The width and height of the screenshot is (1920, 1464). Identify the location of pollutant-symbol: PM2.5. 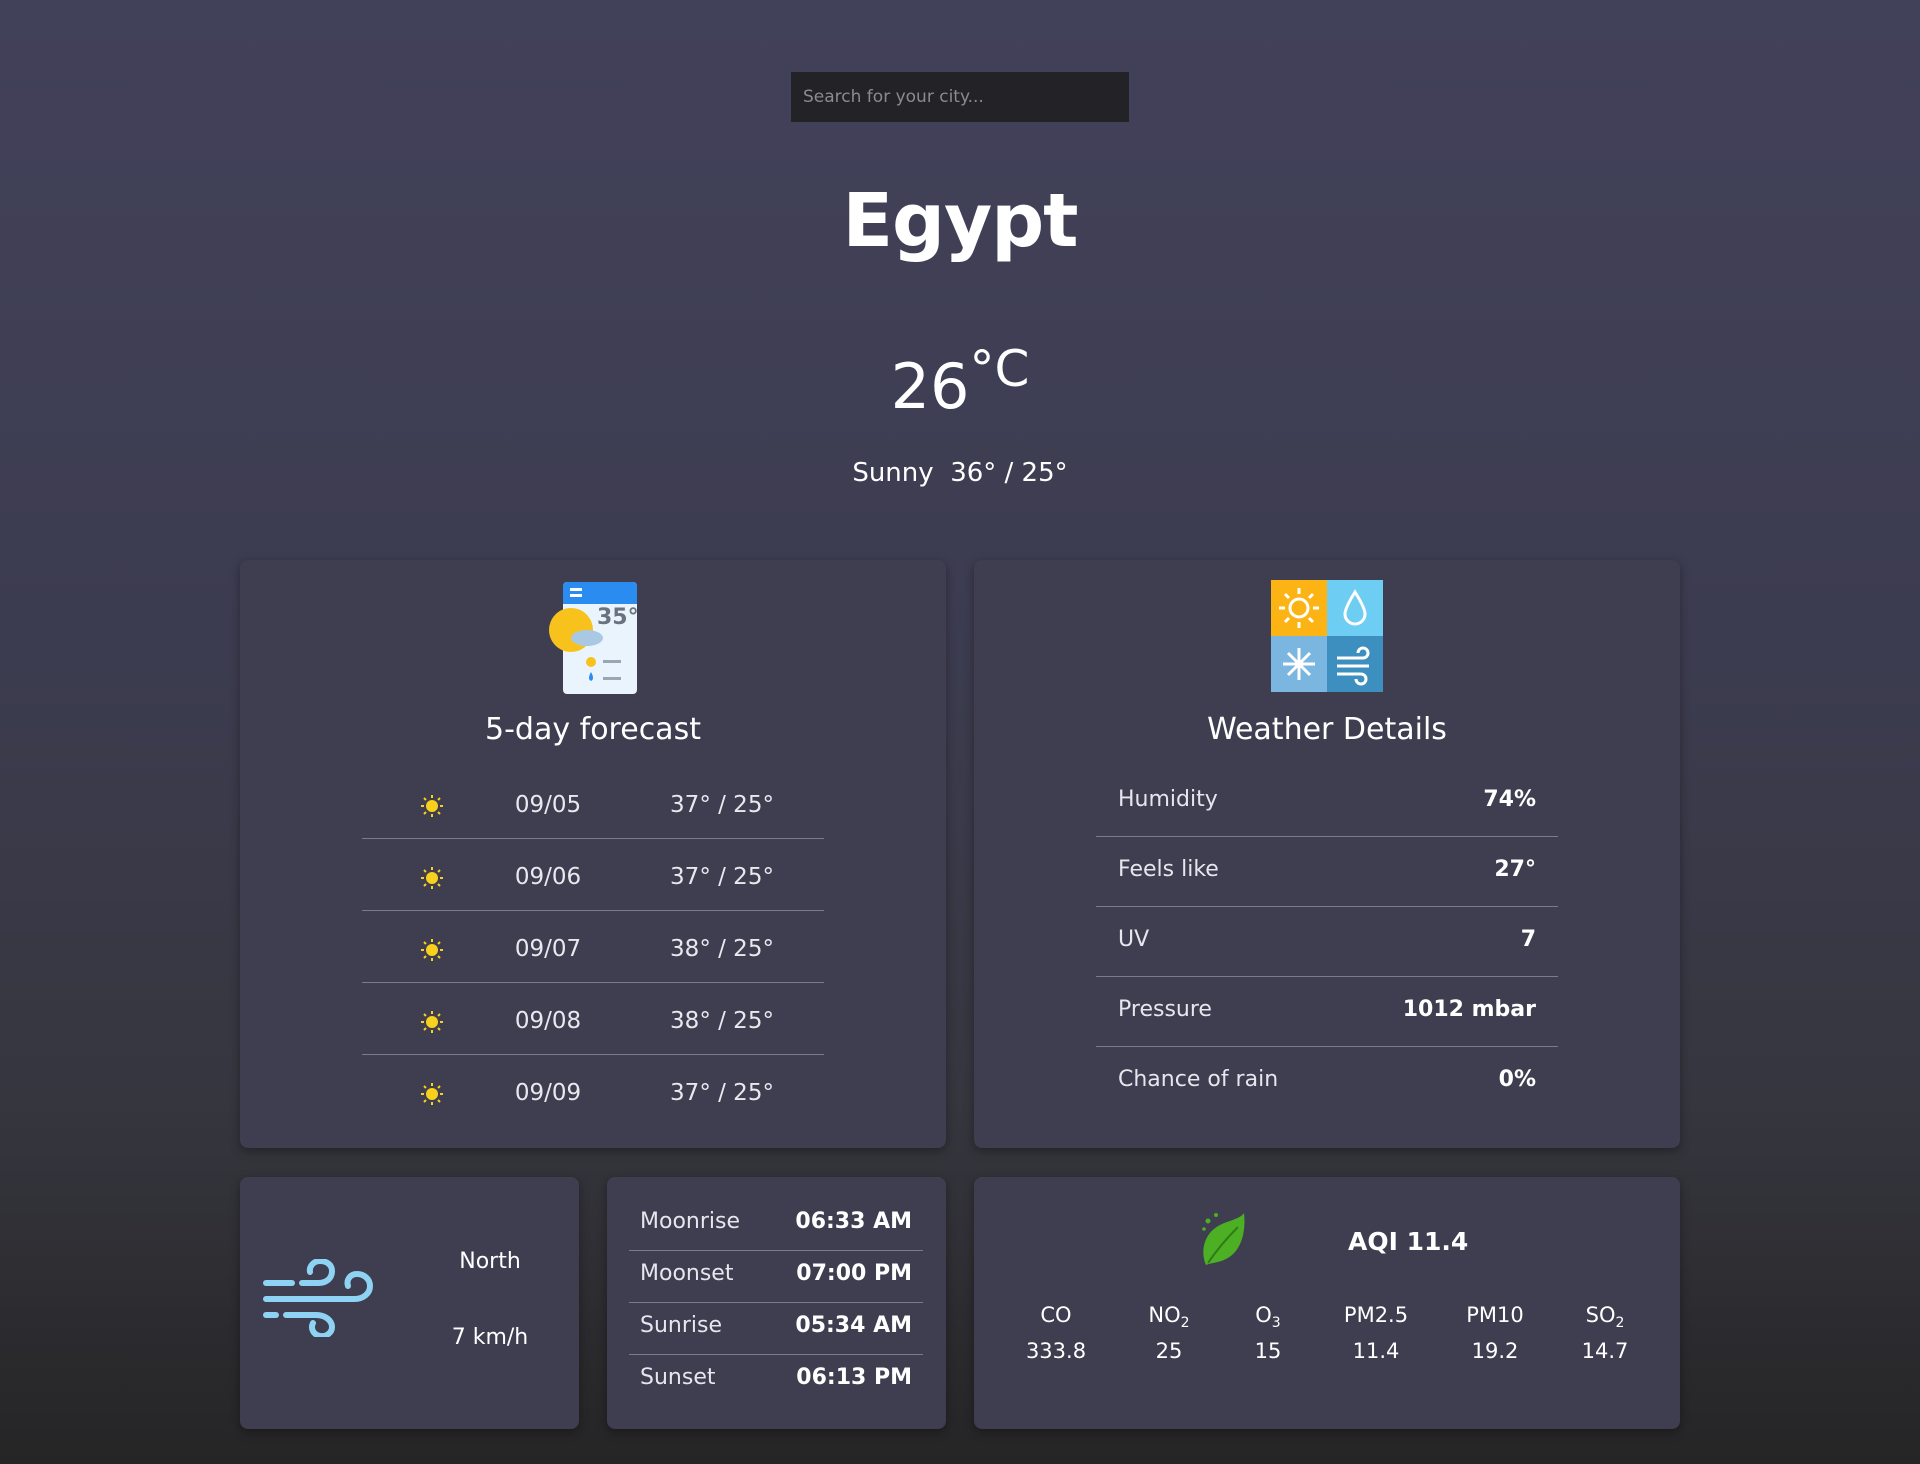
(1376, 1315).